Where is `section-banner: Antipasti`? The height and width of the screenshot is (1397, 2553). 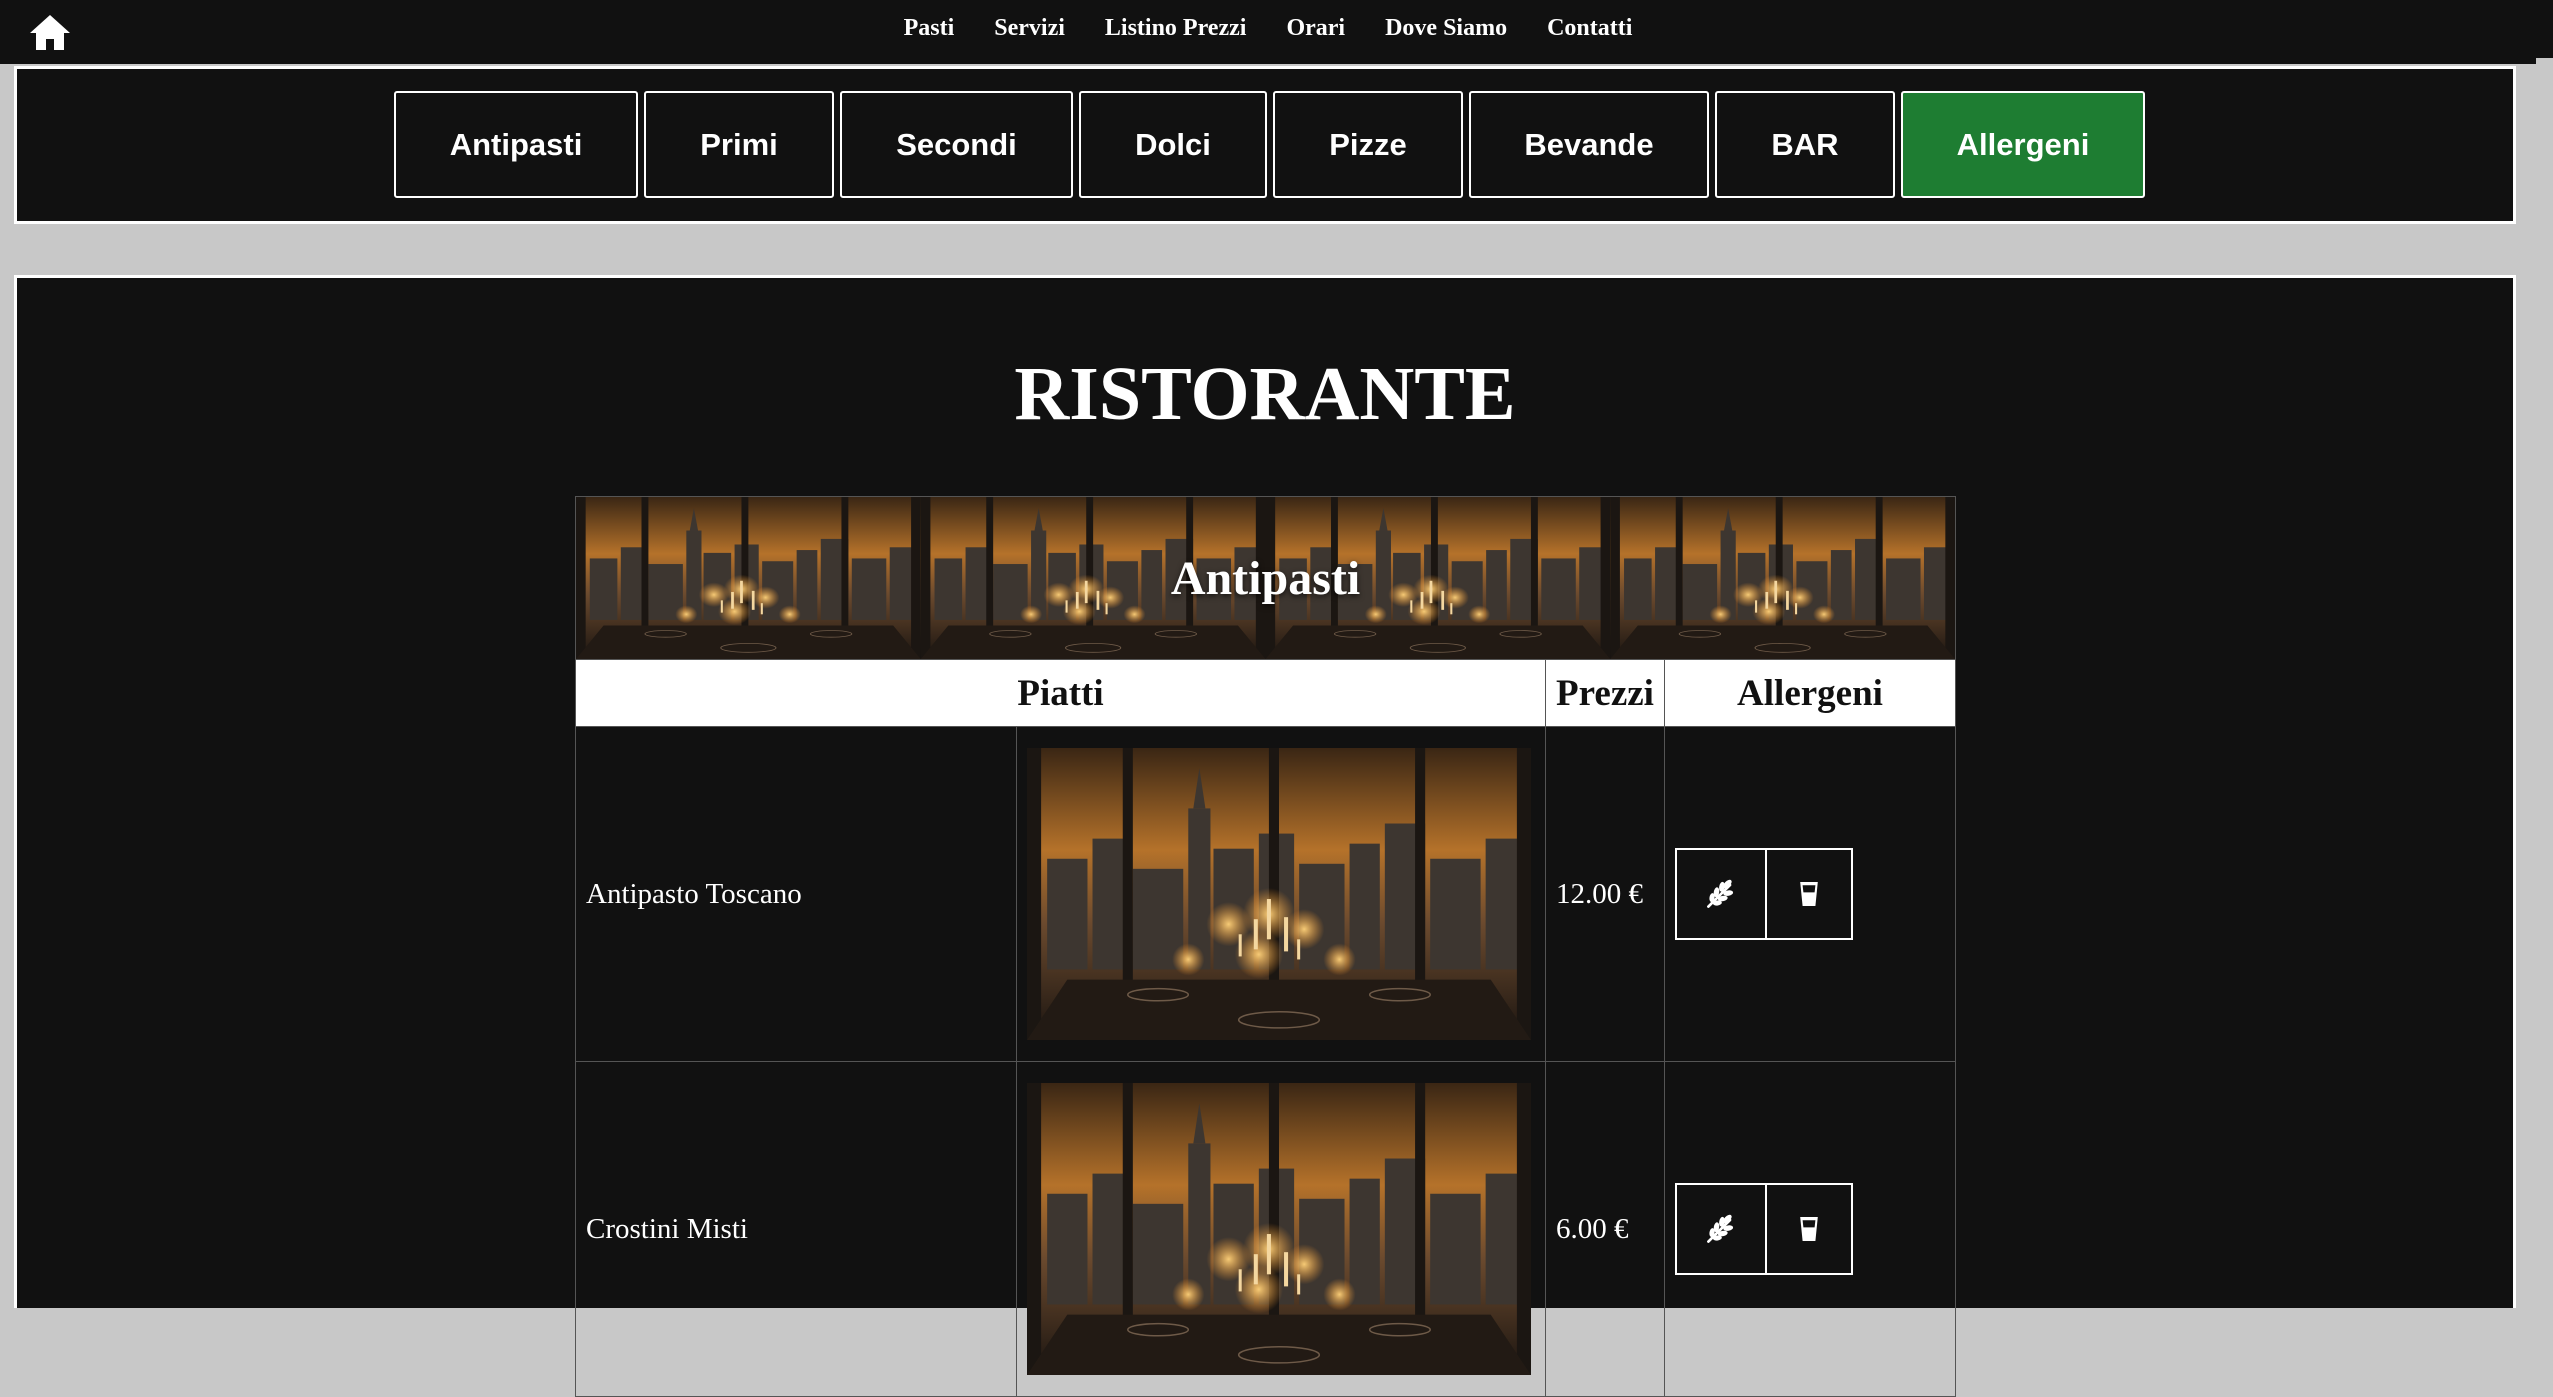 section-banner: Antipasti is located at coordinates (1265, 578).